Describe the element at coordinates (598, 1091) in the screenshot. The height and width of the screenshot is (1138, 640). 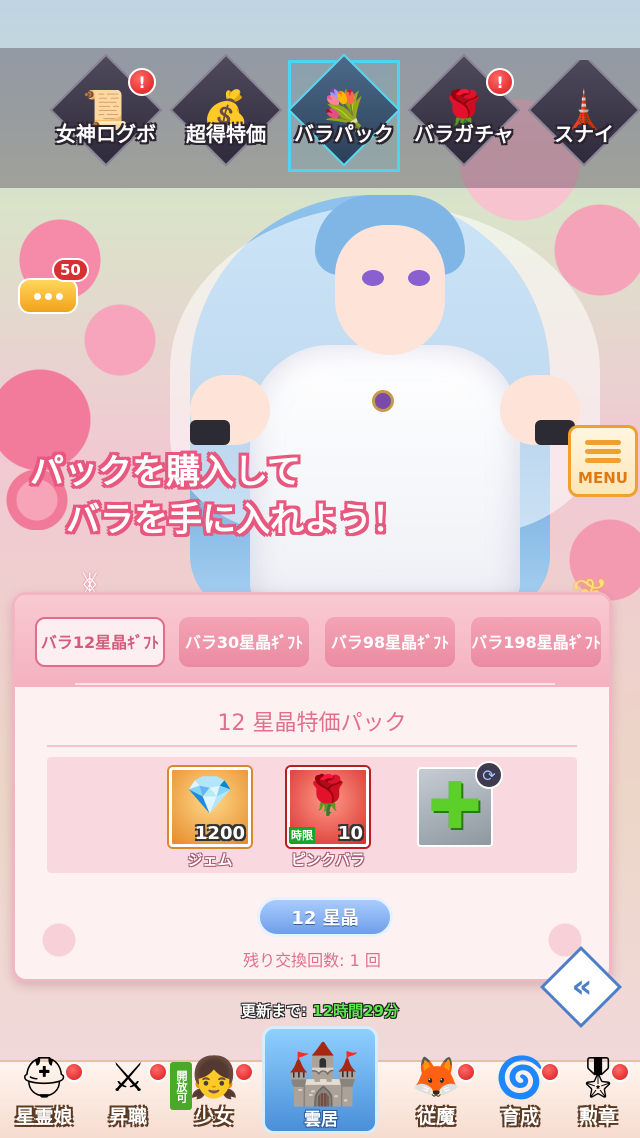
I see `nav-medal: 🎖 勲章` at that location.